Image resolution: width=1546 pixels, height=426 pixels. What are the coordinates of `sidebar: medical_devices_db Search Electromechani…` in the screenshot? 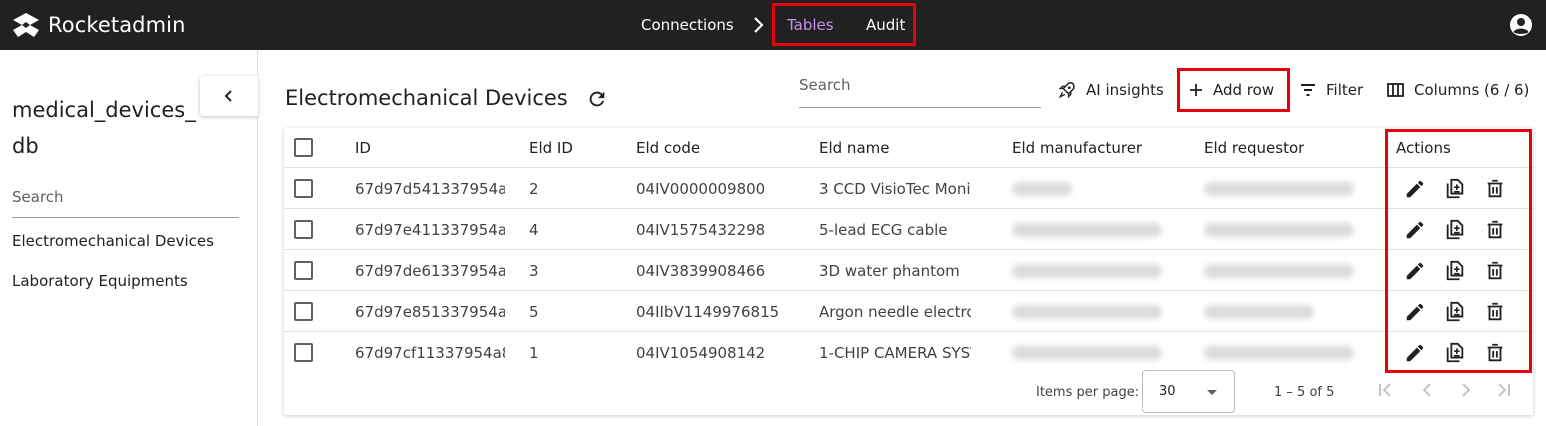 It's located at (129, 238).